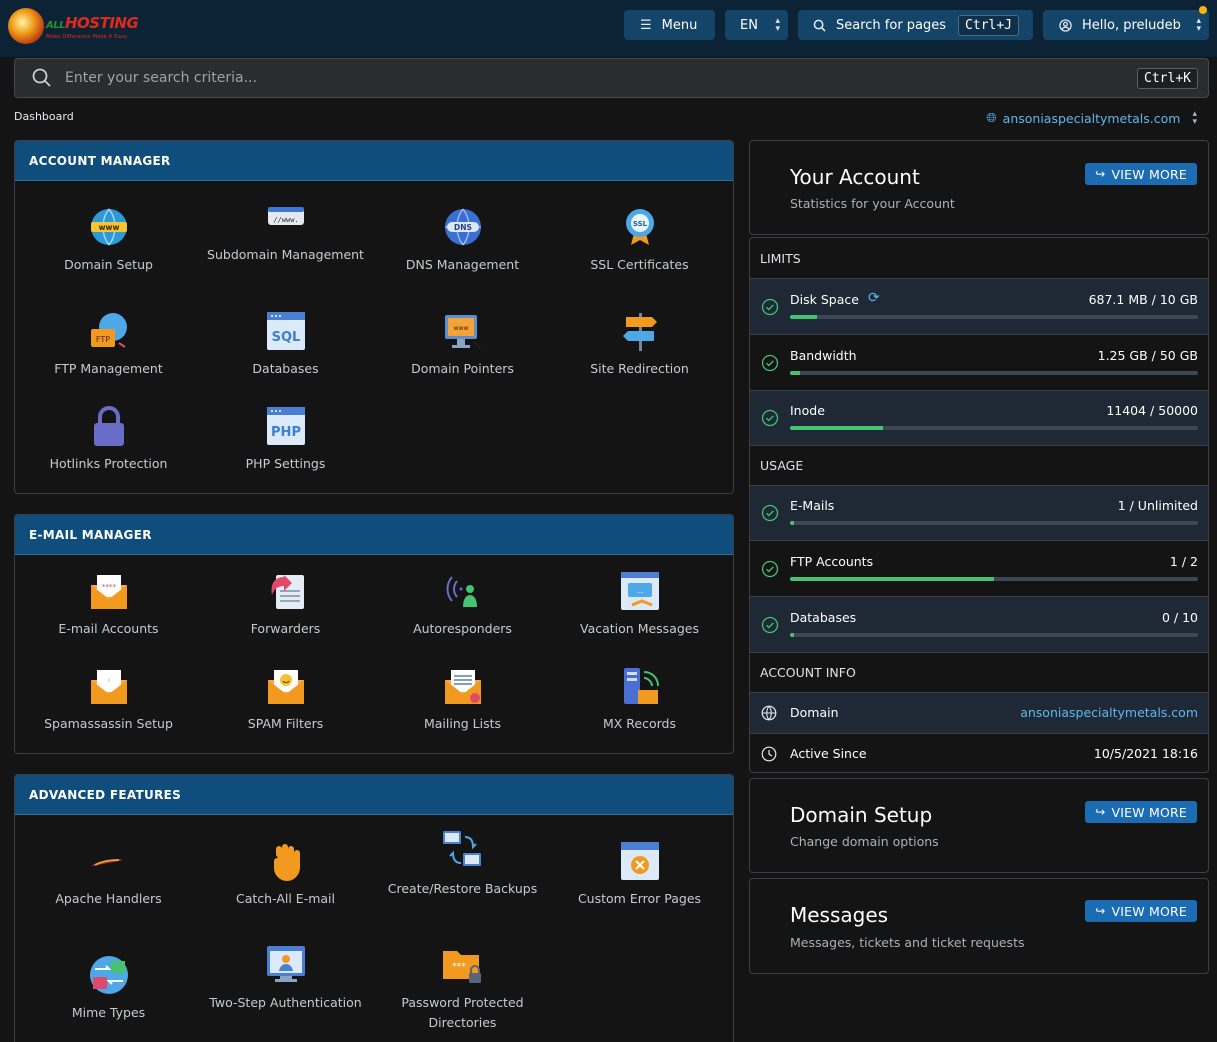 This screenshot has width=1217, height=1042. Describe the element at coordinates (285, 220) in the screenshot. I see `svg-text: //www.` at that location.